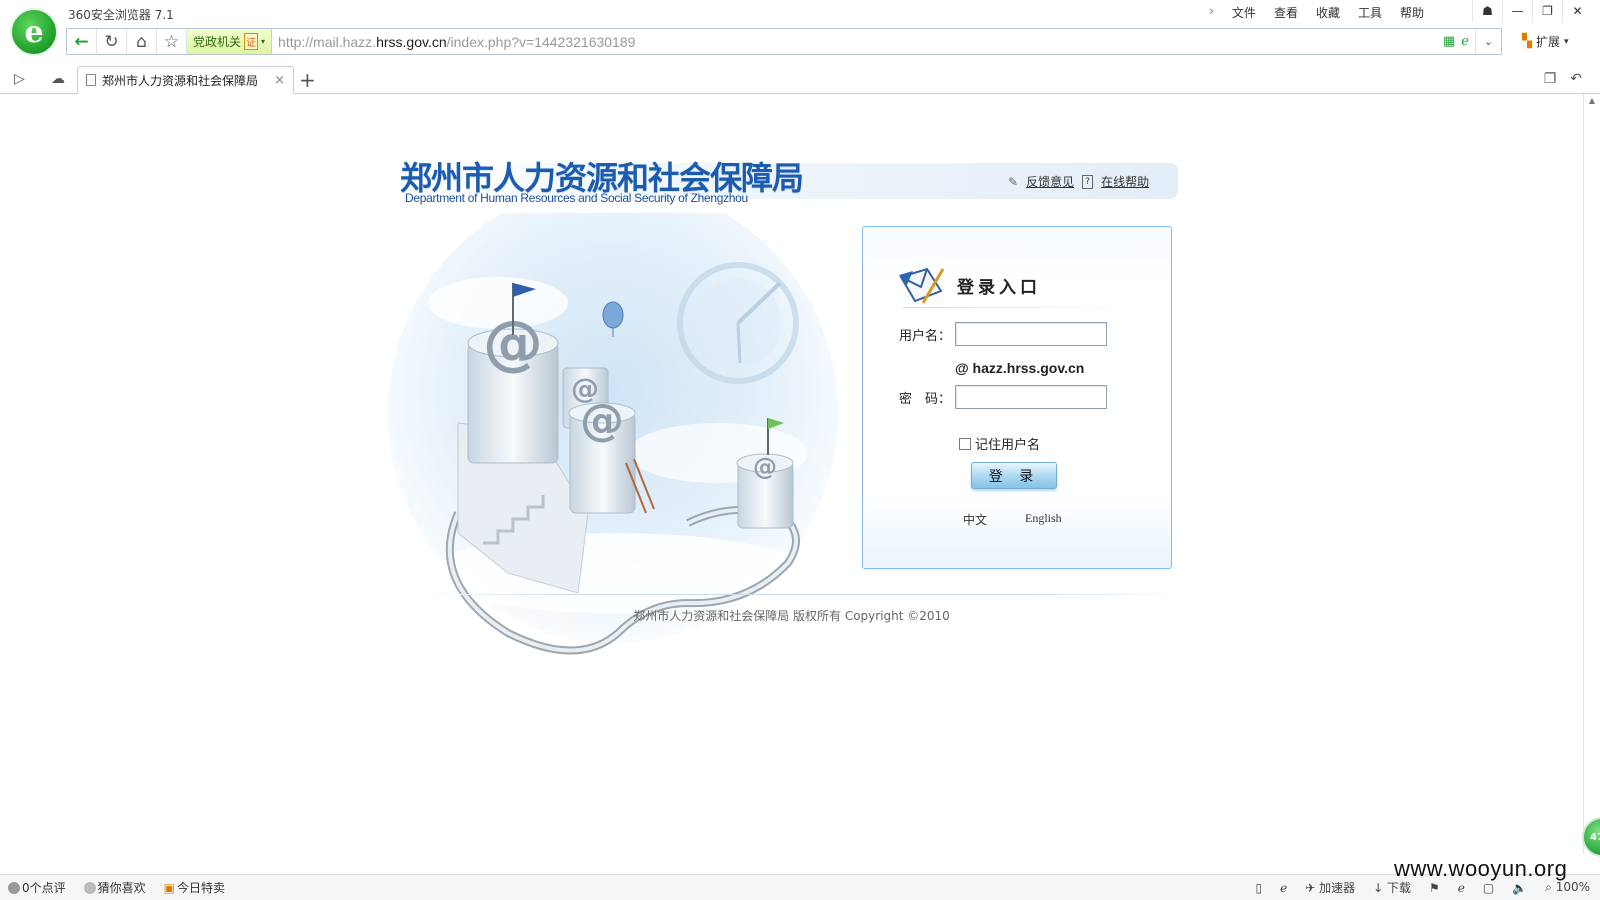 This screenshot has height=900, width=1600. What do you see at coordinates (307, 80) in the screenshot?
I see `new-tab-plus-icon: +` at bounding box center [307, 80].